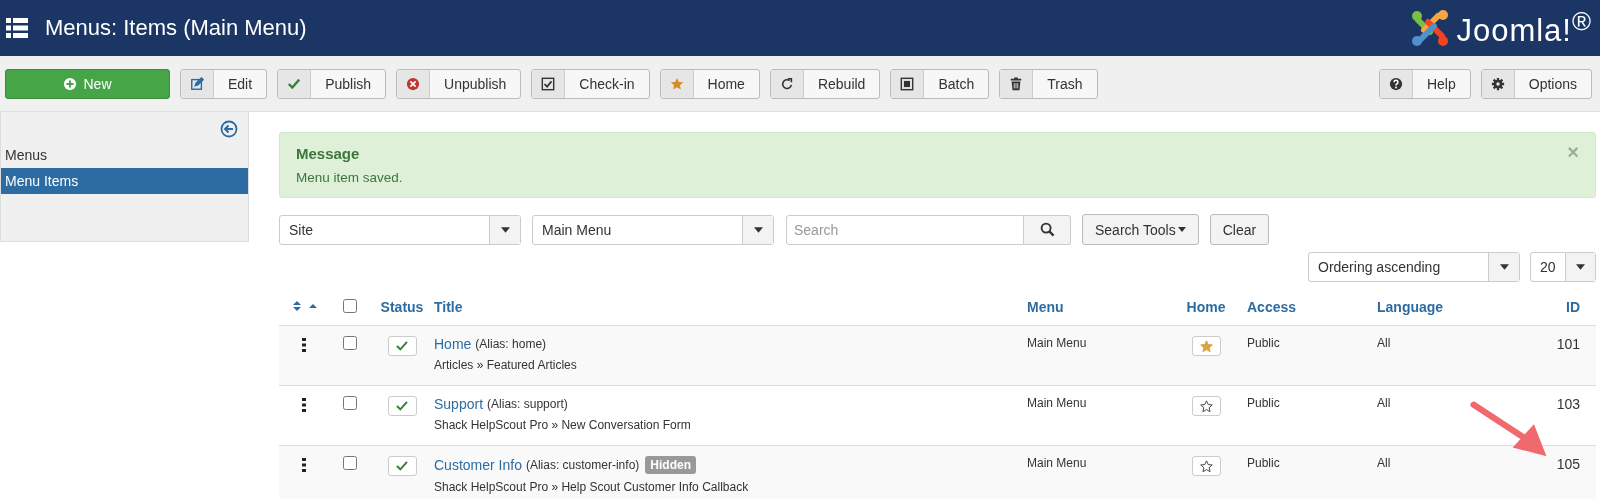  What do you see at coordinates (478, 465) in the screenshot?
I see `item-title-link: Customer Info` at bounding box center [478, 465].